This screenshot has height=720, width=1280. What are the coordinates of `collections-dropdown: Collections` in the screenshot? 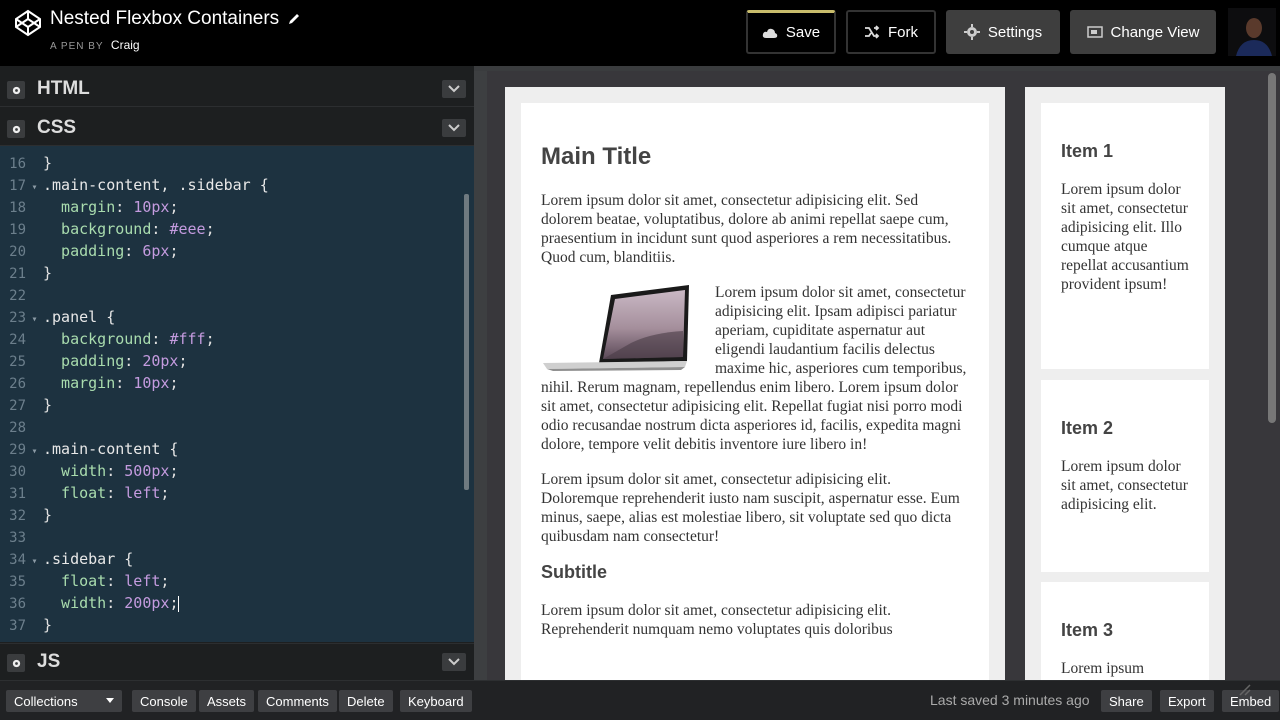 It's located at (64, 701).